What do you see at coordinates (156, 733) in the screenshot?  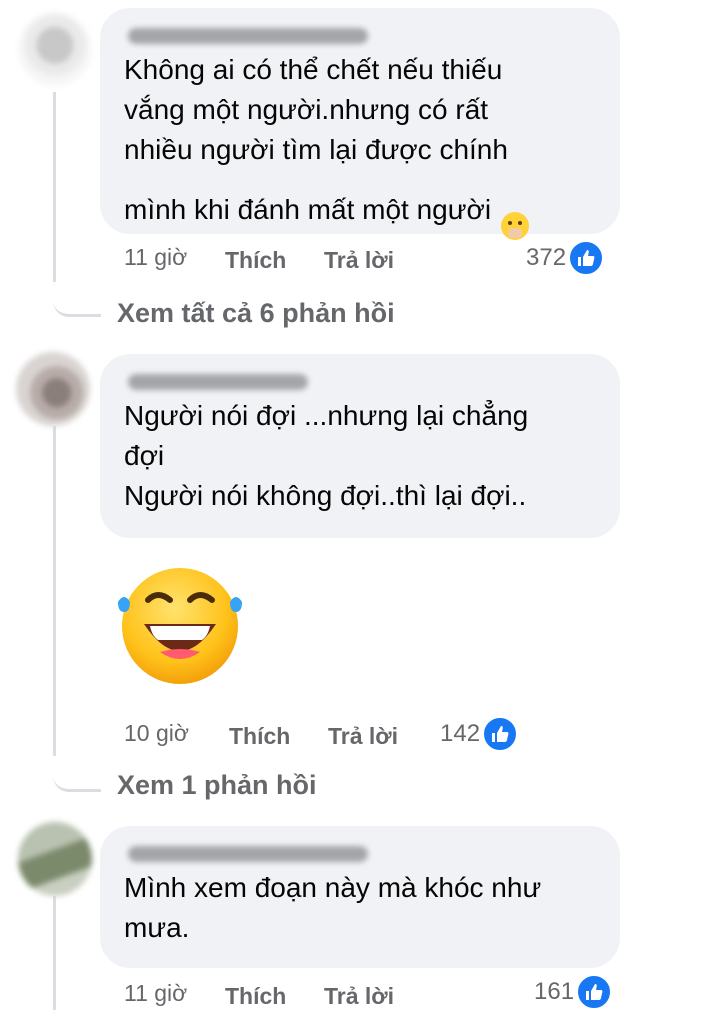 I see `comment-time: 10 giờ` at bounding box center [156, 733].